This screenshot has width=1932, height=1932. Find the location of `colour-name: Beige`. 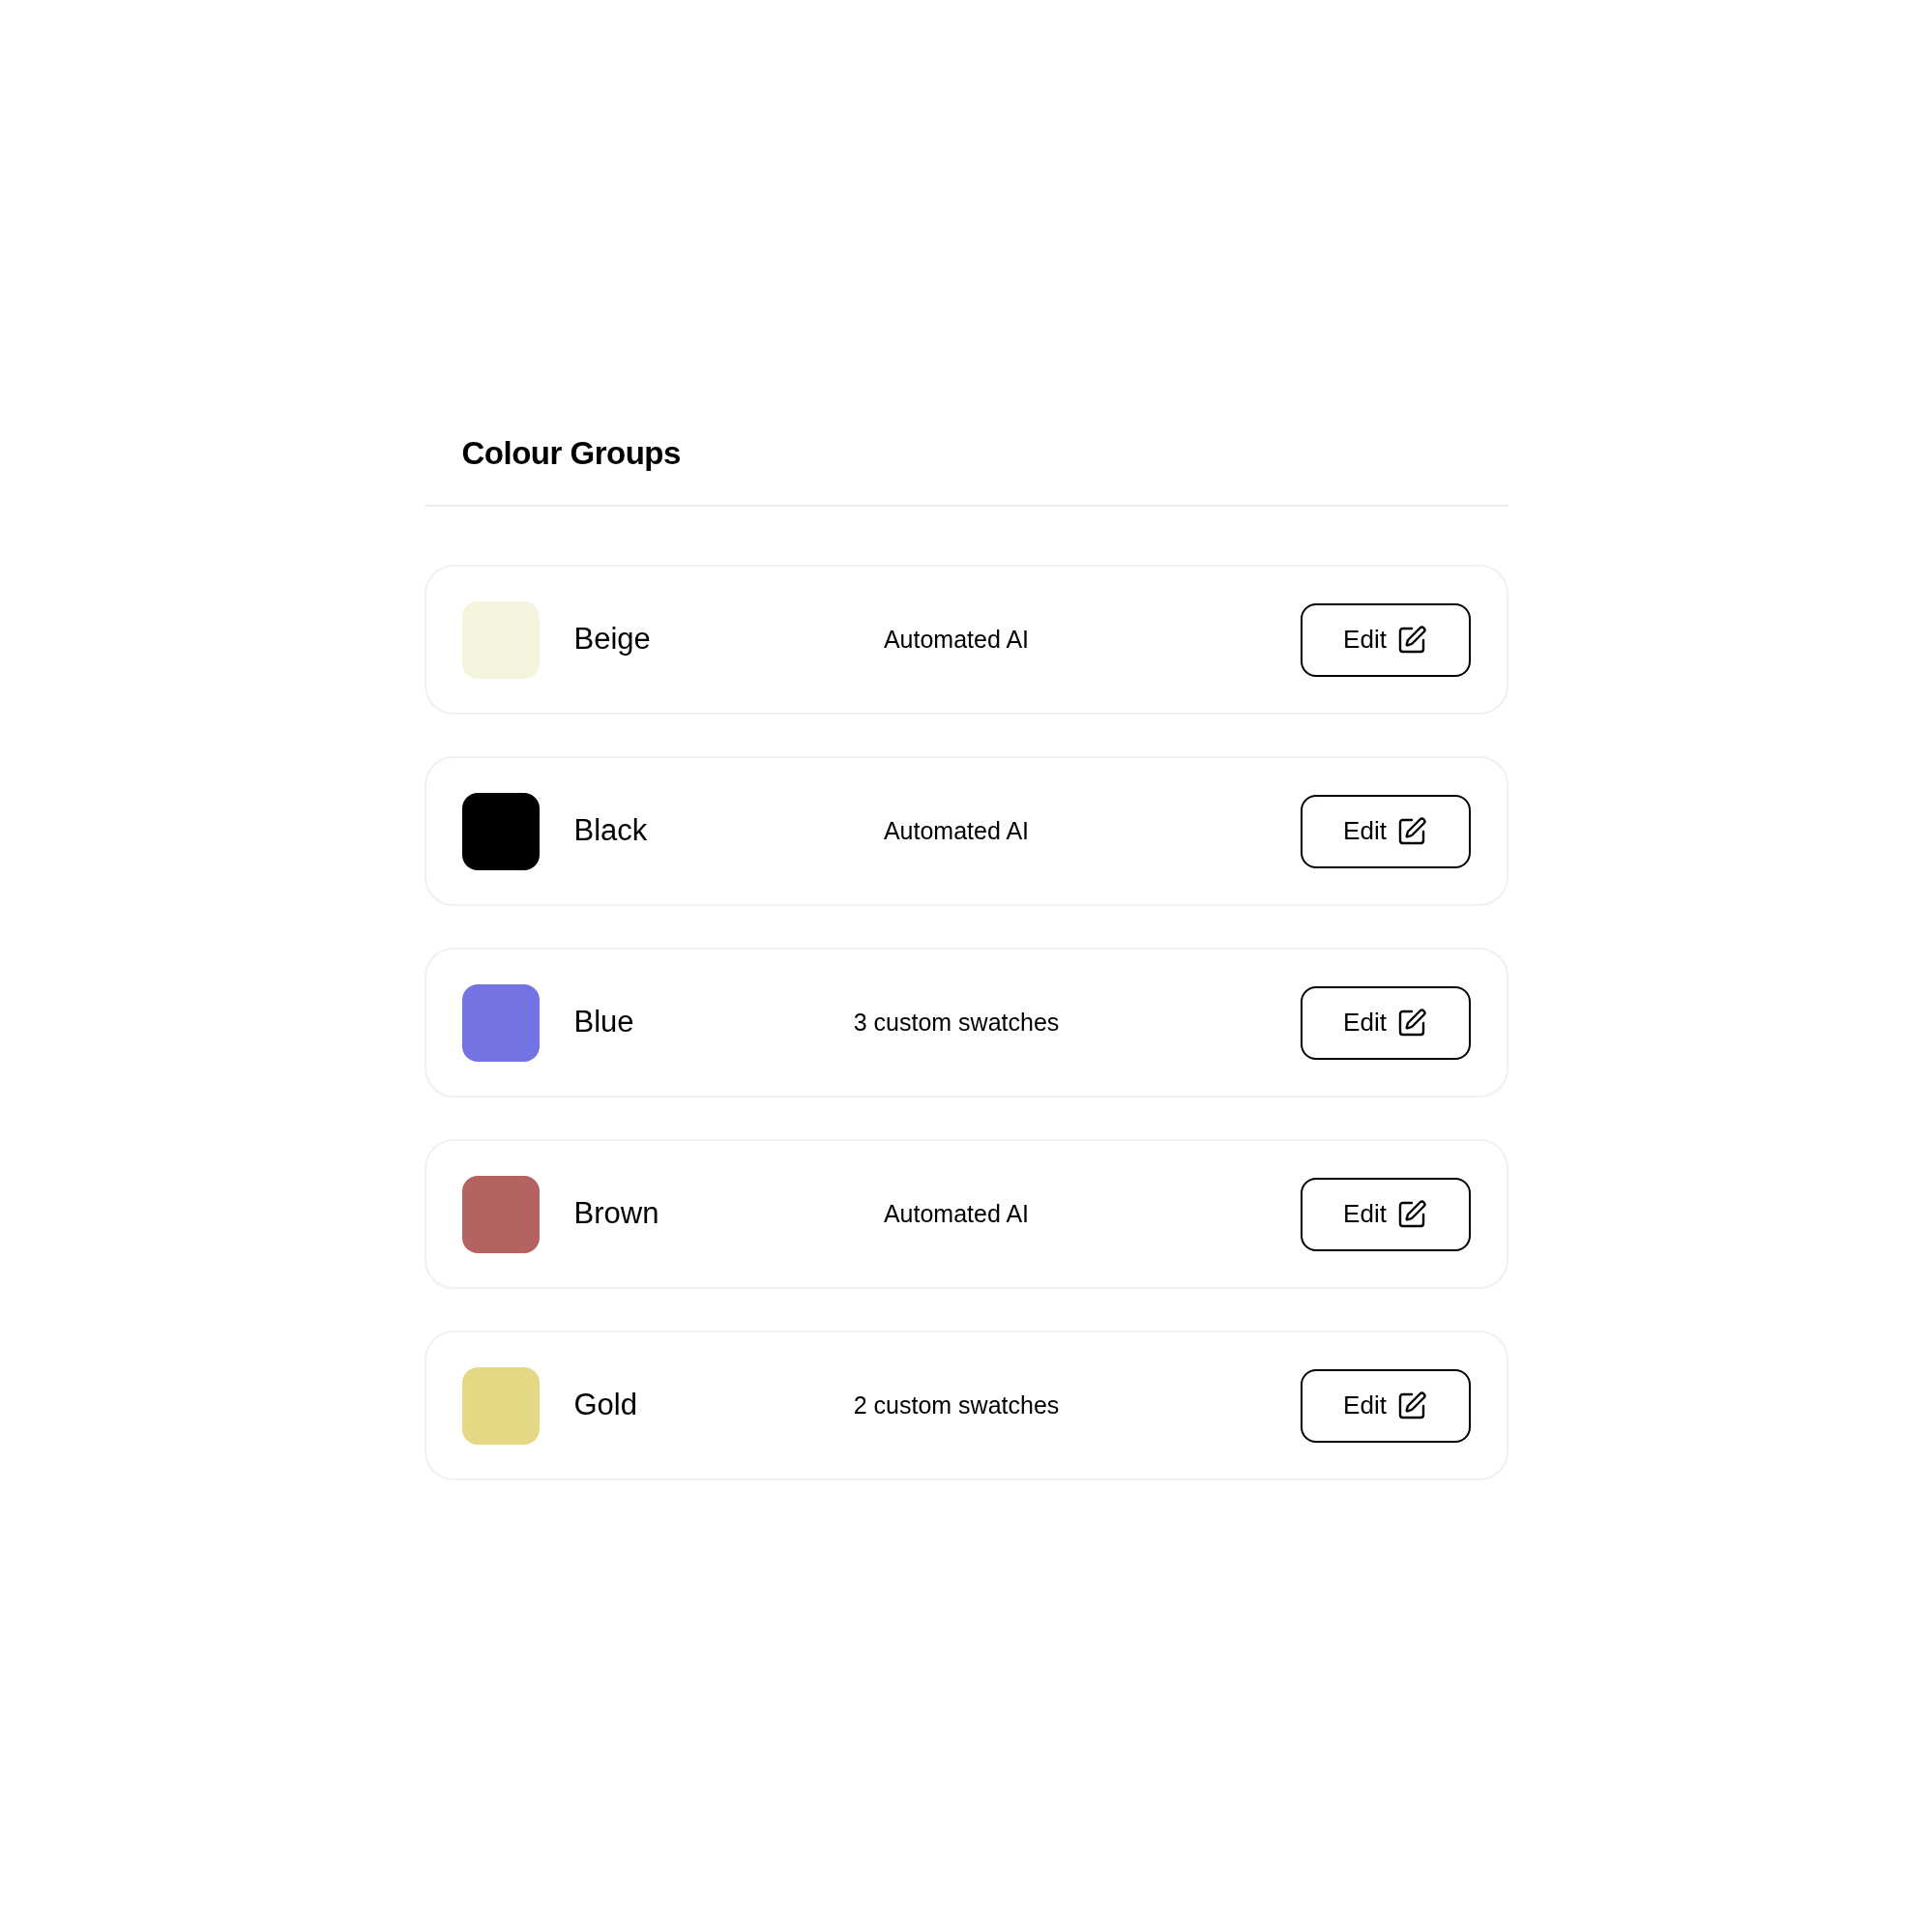

colour-name: Beige is located at coordinates (612, 640).